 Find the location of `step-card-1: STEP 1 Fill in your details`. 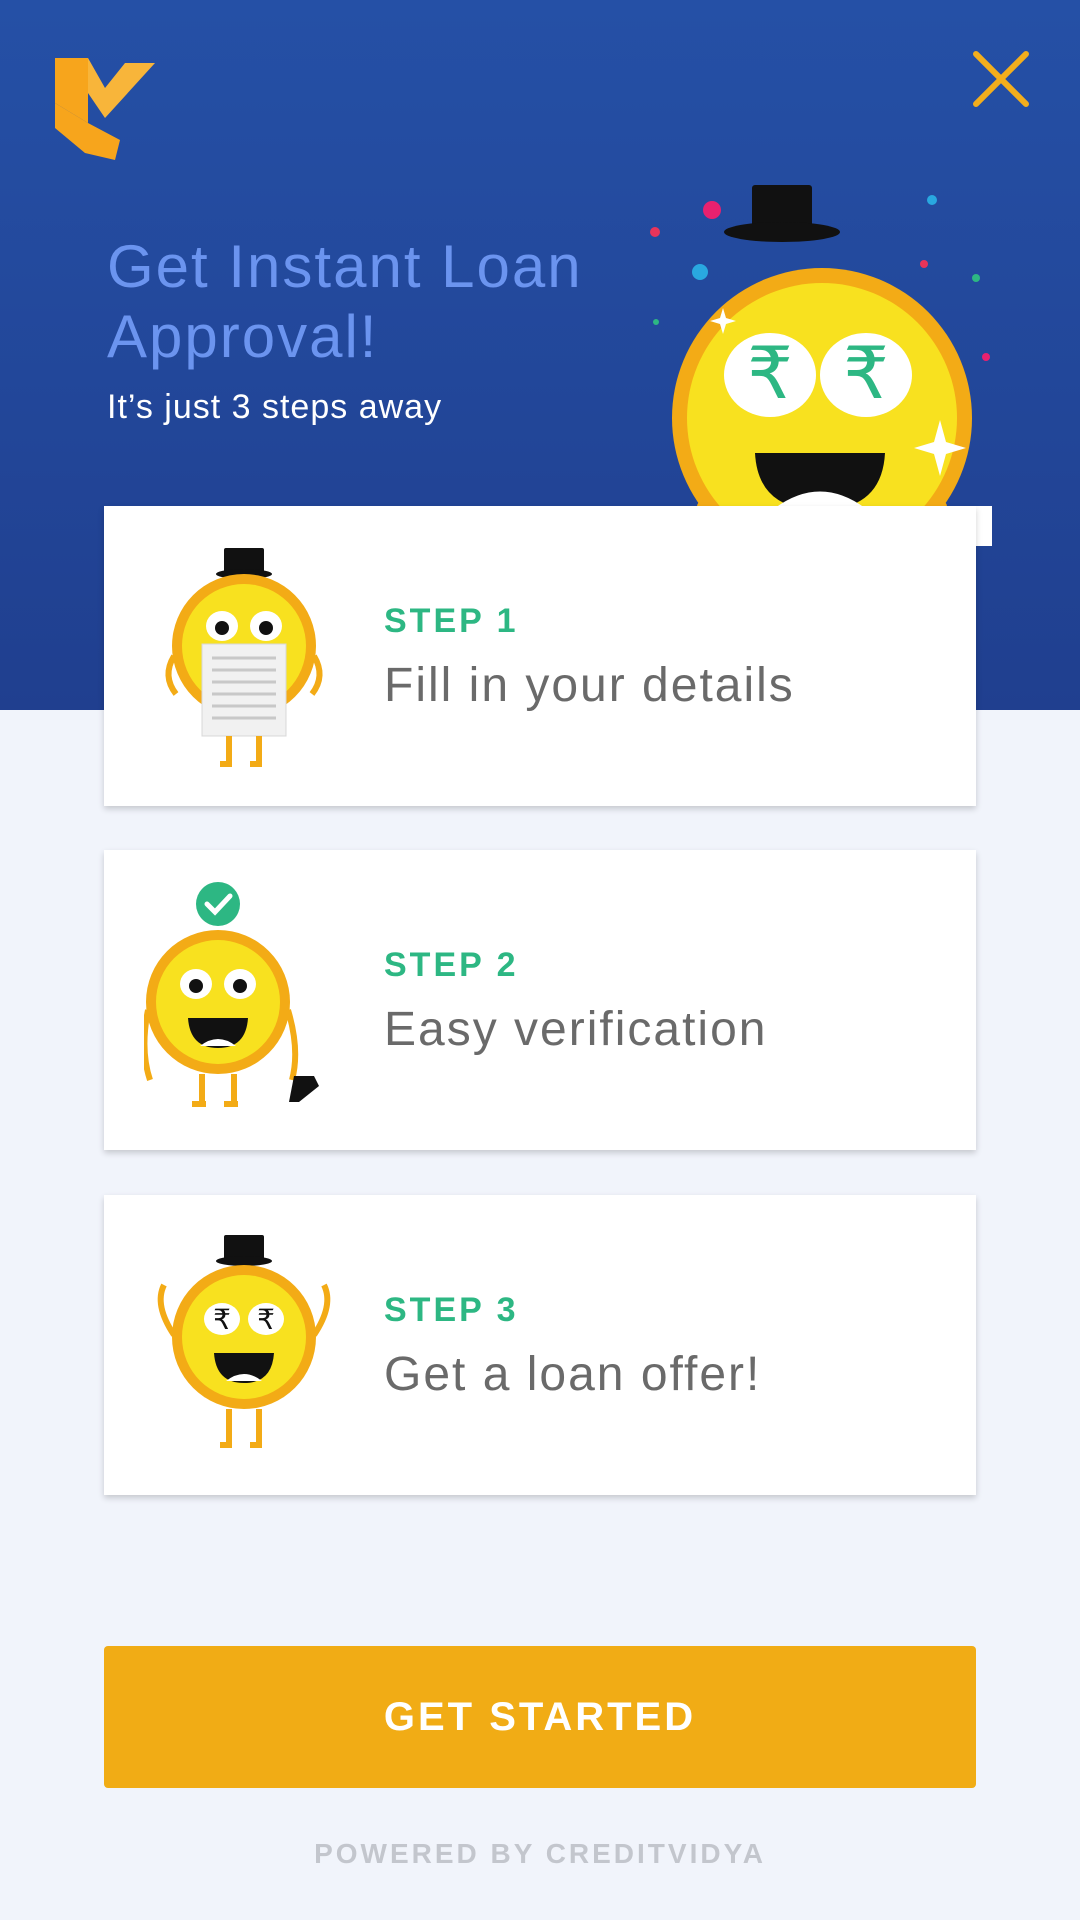

step-card-1: STEP 1 Fill in your details is located at coordinates (540, 656).